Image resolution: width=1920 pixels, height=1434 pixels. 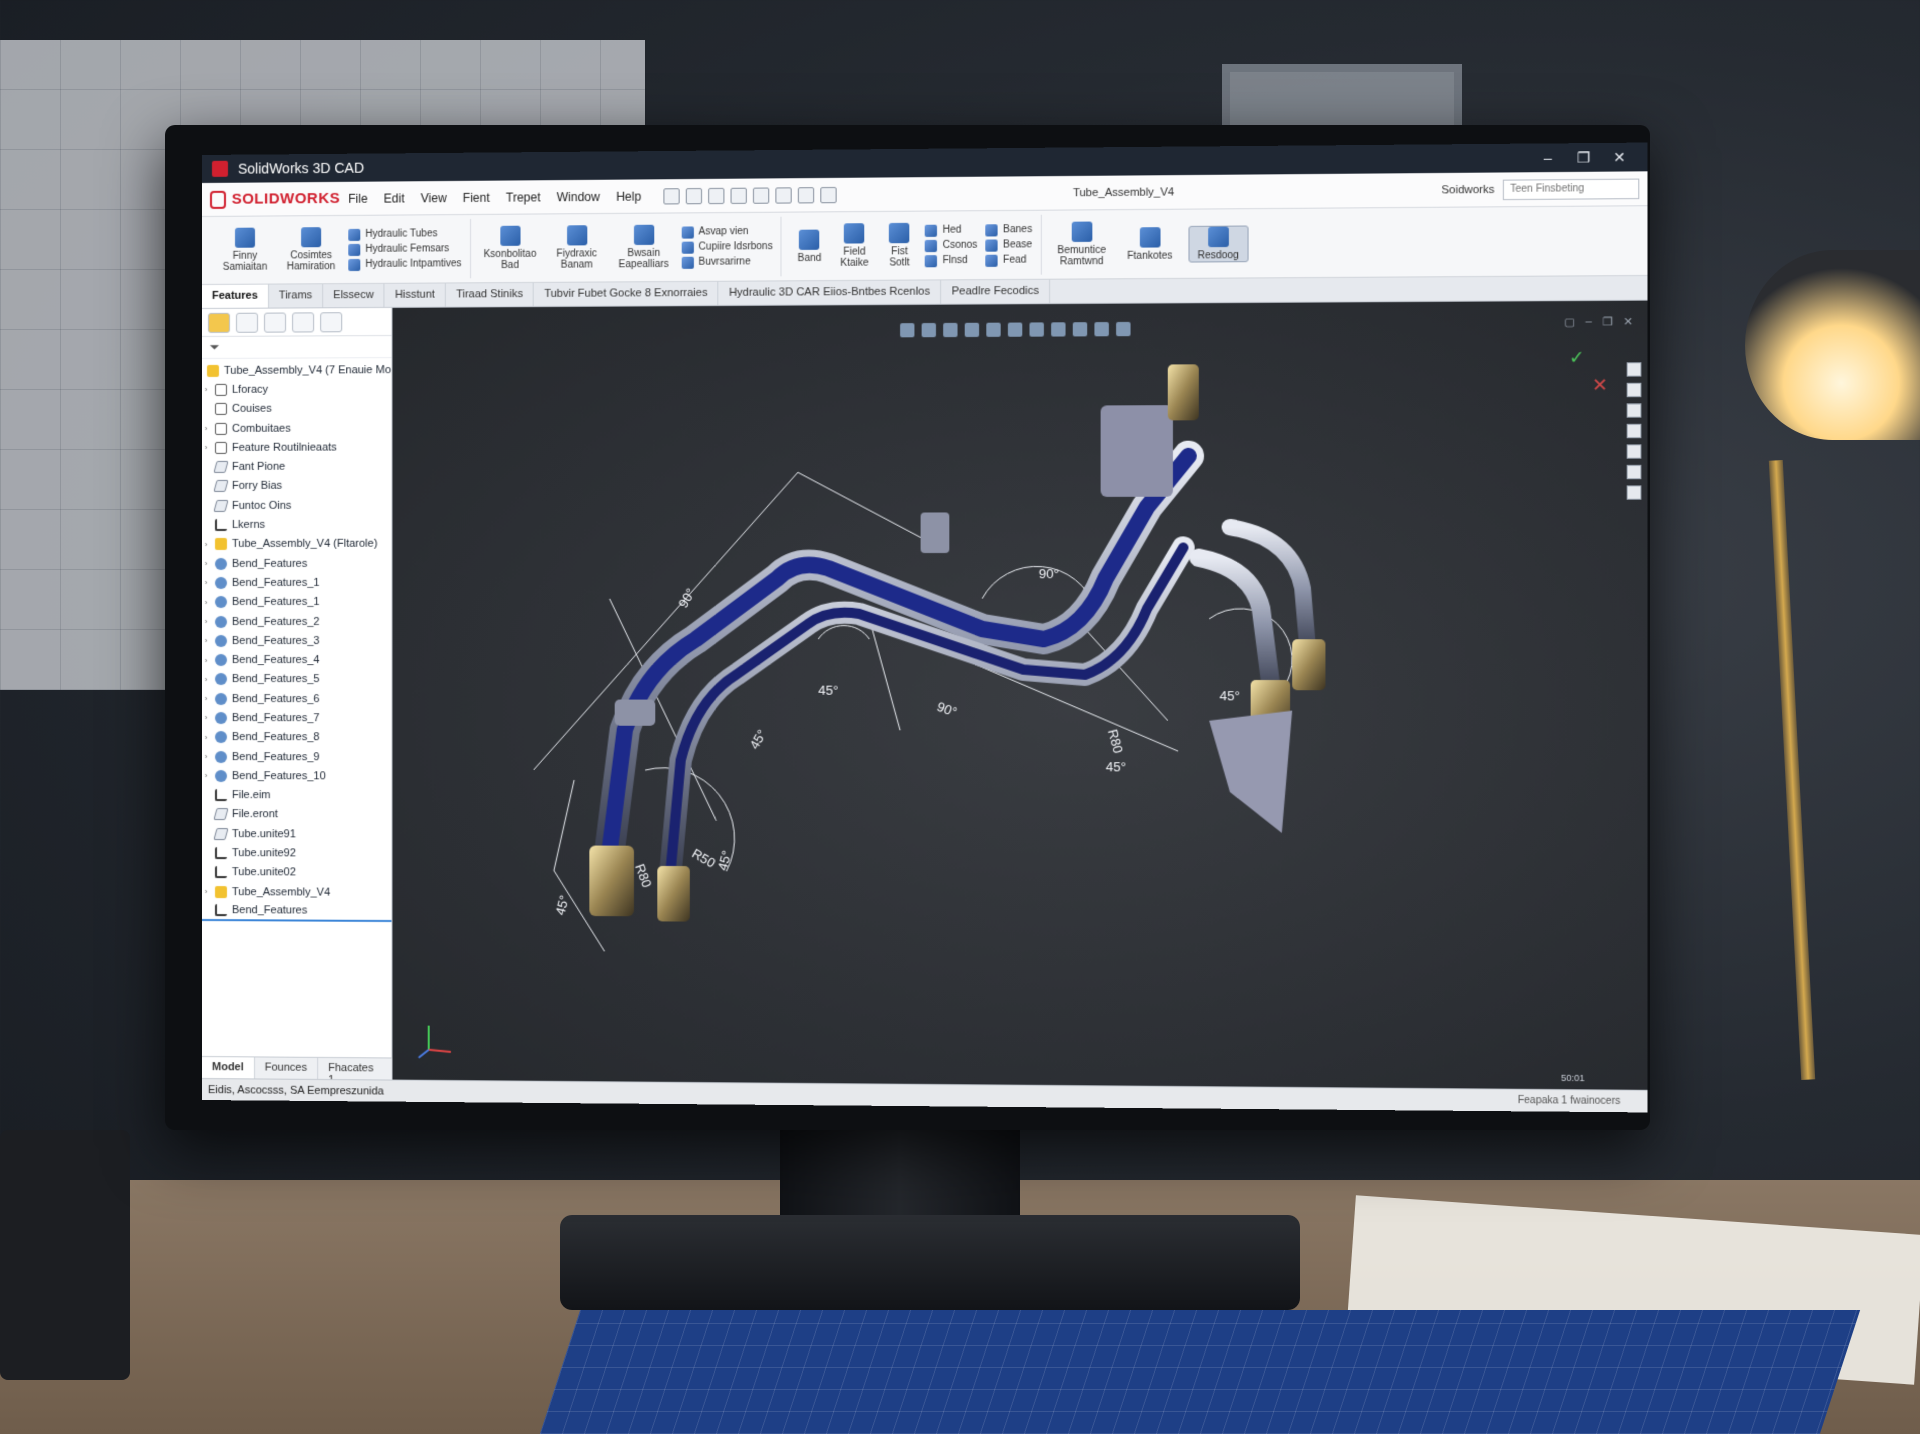 What do you see at coordinates (578, 196) in the screenshot?
I see `menu-window: Window` at bounding box center [578, 196].